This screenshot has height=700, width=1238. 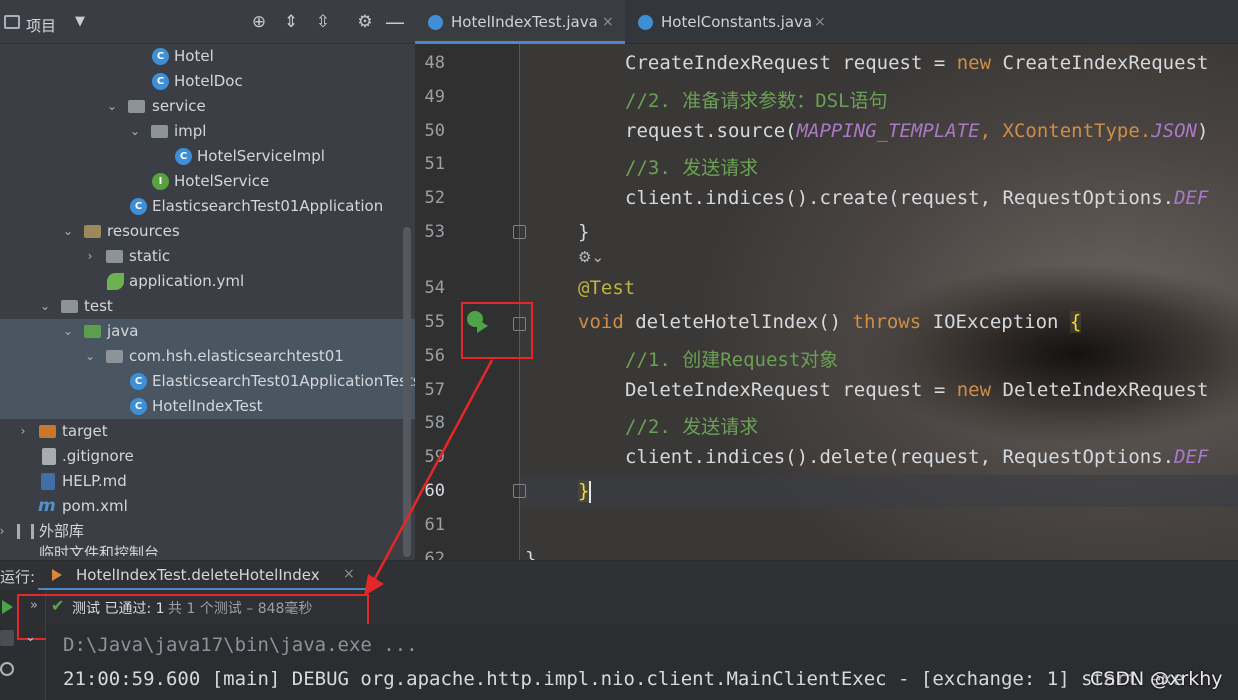 I want to click on tree-item-label: Hotel, so click(x=194, y=56).